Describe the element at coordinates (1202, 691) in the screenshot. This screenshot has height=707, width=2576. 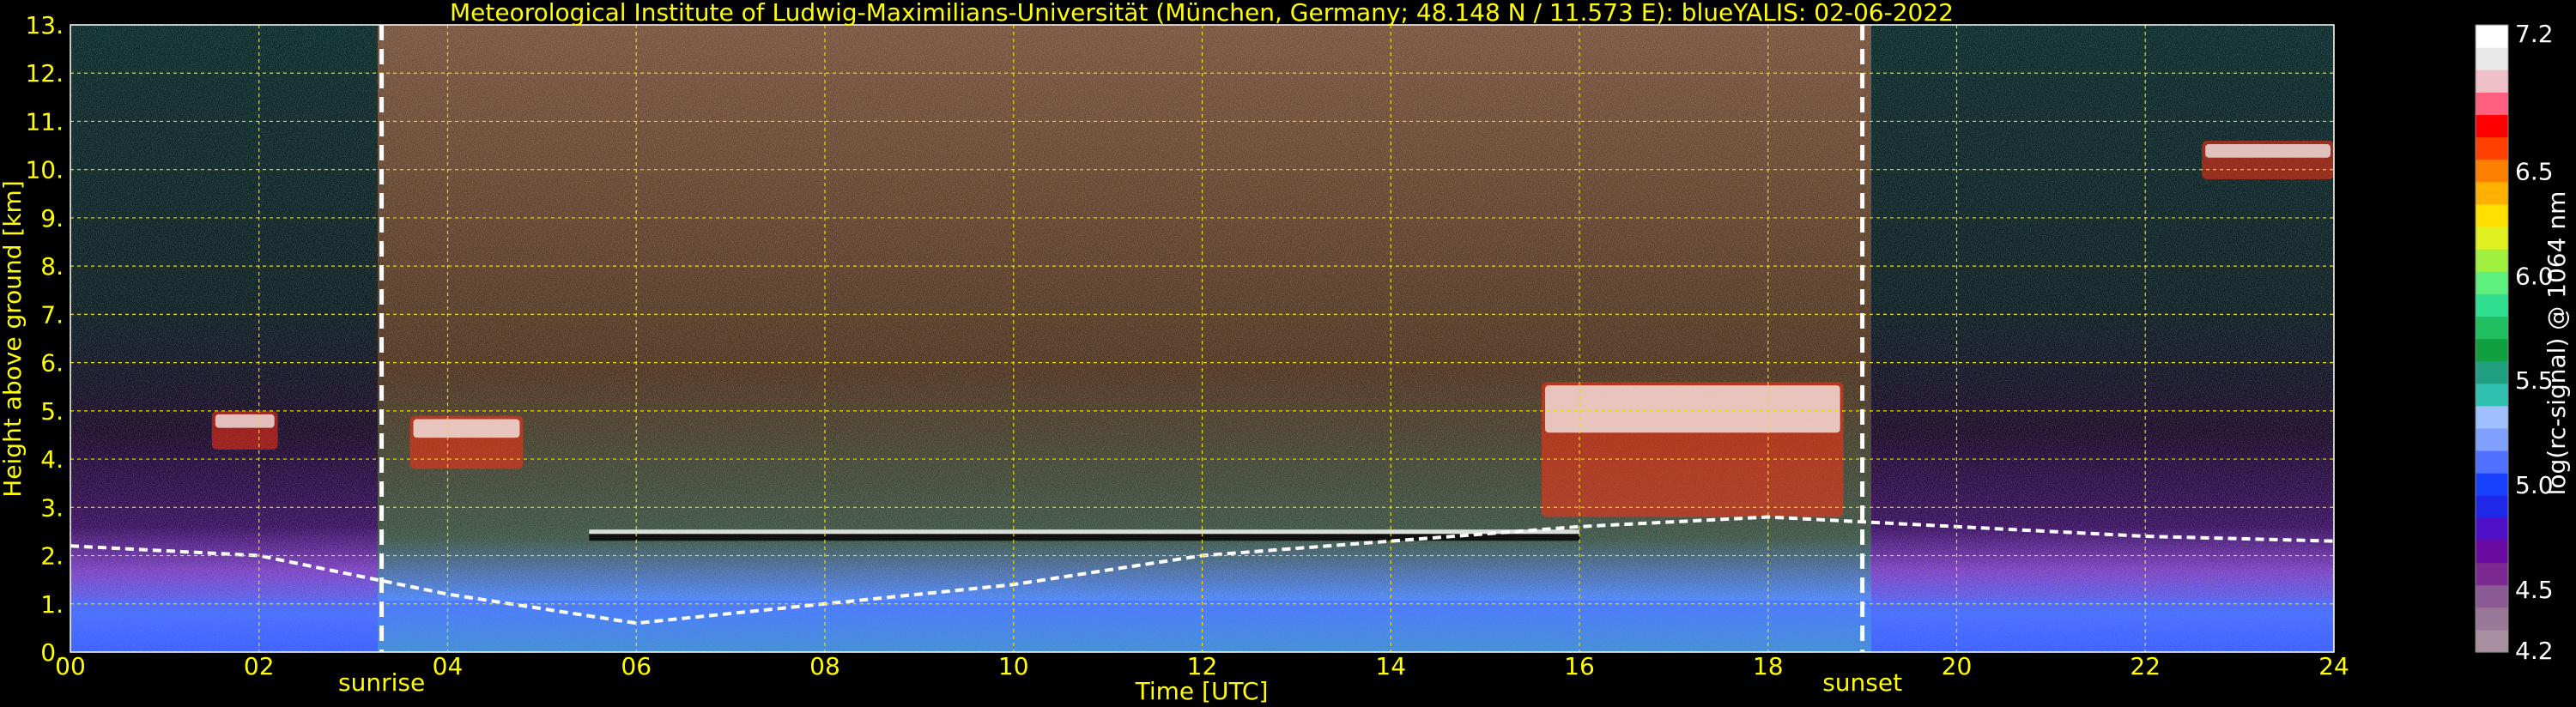
I see `x-axis-label: Time [UTC]` at that location.